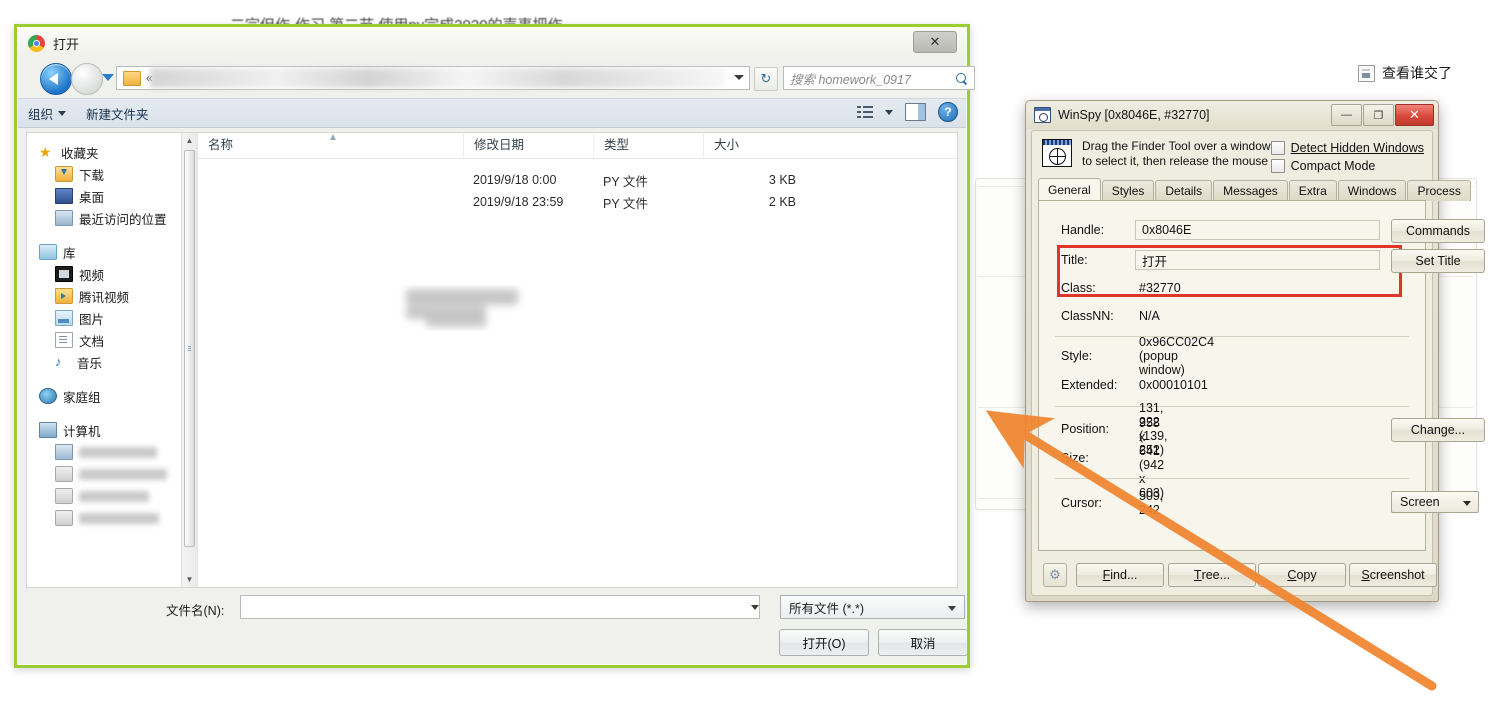  Describe the element at coordinates (115, 252) in the screenshot. I see `tree-item-libraries: 库` at that location.